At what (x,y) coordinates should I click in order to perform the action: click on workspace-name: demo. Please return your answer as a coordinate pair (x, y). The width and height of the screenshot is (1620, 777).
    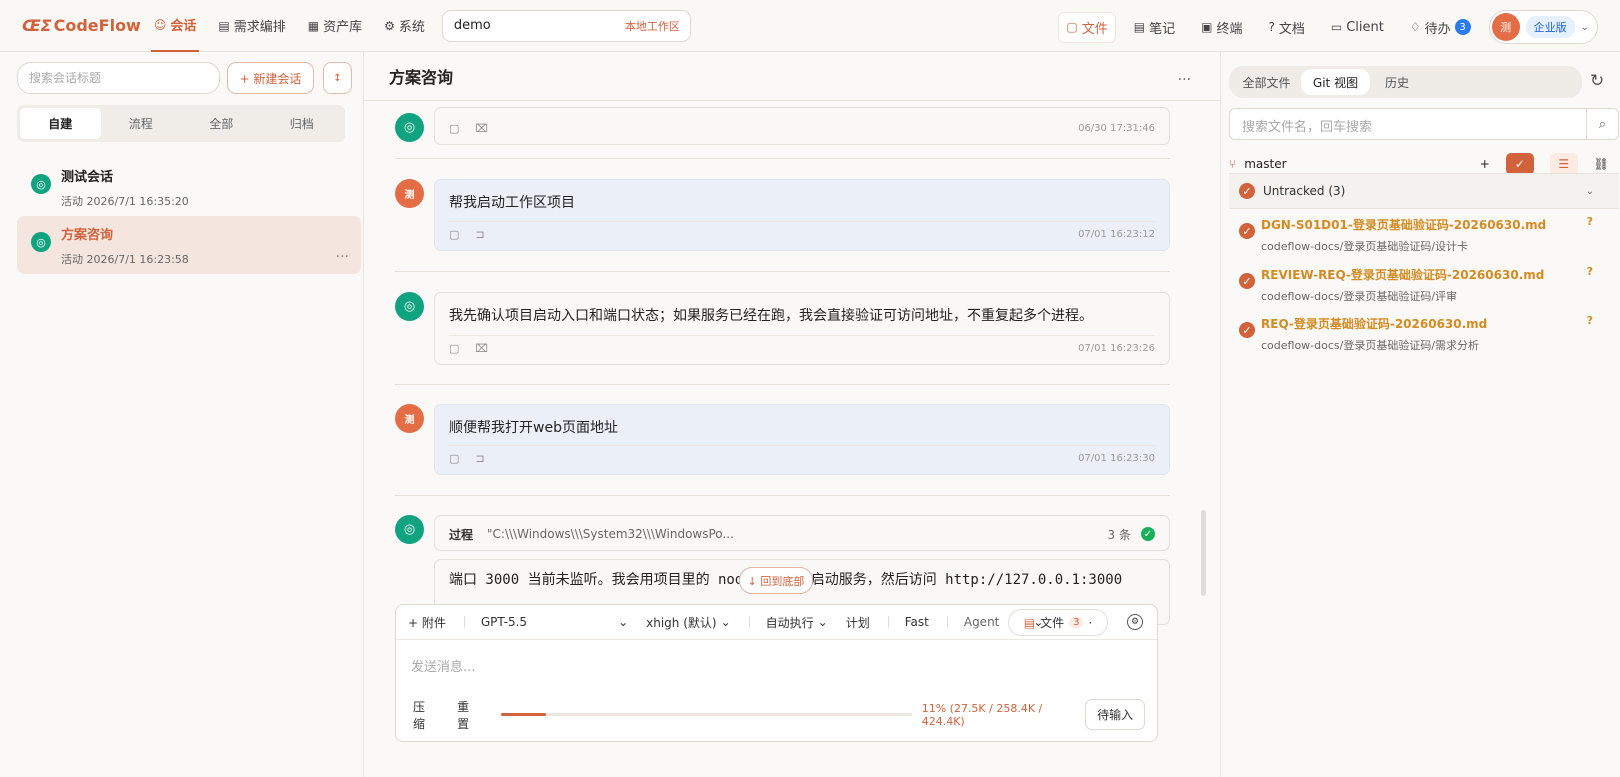
    Looking at the image, I should click on (472, 25).